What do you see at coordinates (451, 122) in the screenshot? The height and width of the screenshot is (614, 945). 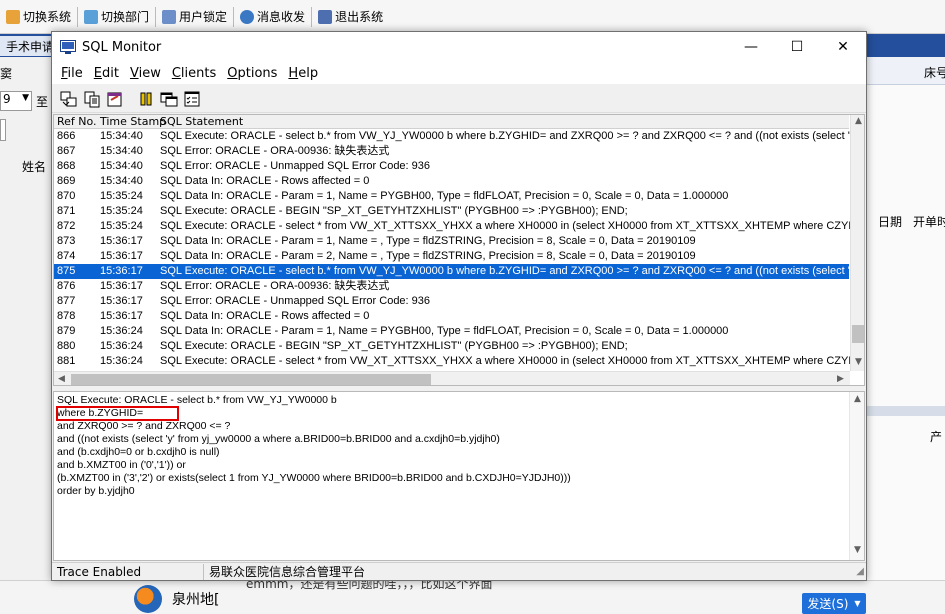 I see `grid-header: Ref No. Time Stamp SQL Statement` at bounding box center [451, 122].